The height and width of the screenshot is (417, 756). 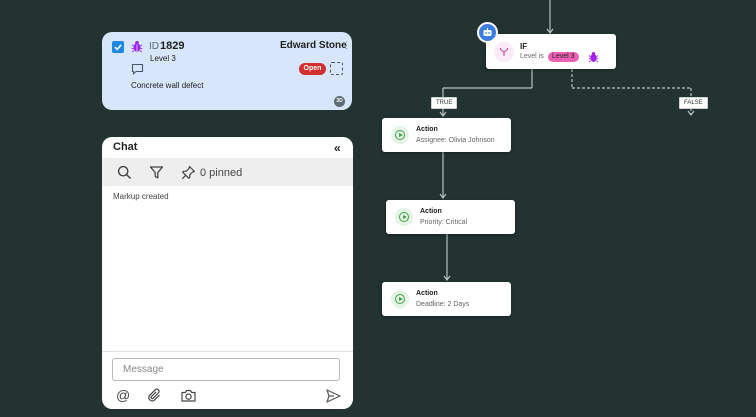 I want to click on automation-robot-icon, so click(x=487, y=32).